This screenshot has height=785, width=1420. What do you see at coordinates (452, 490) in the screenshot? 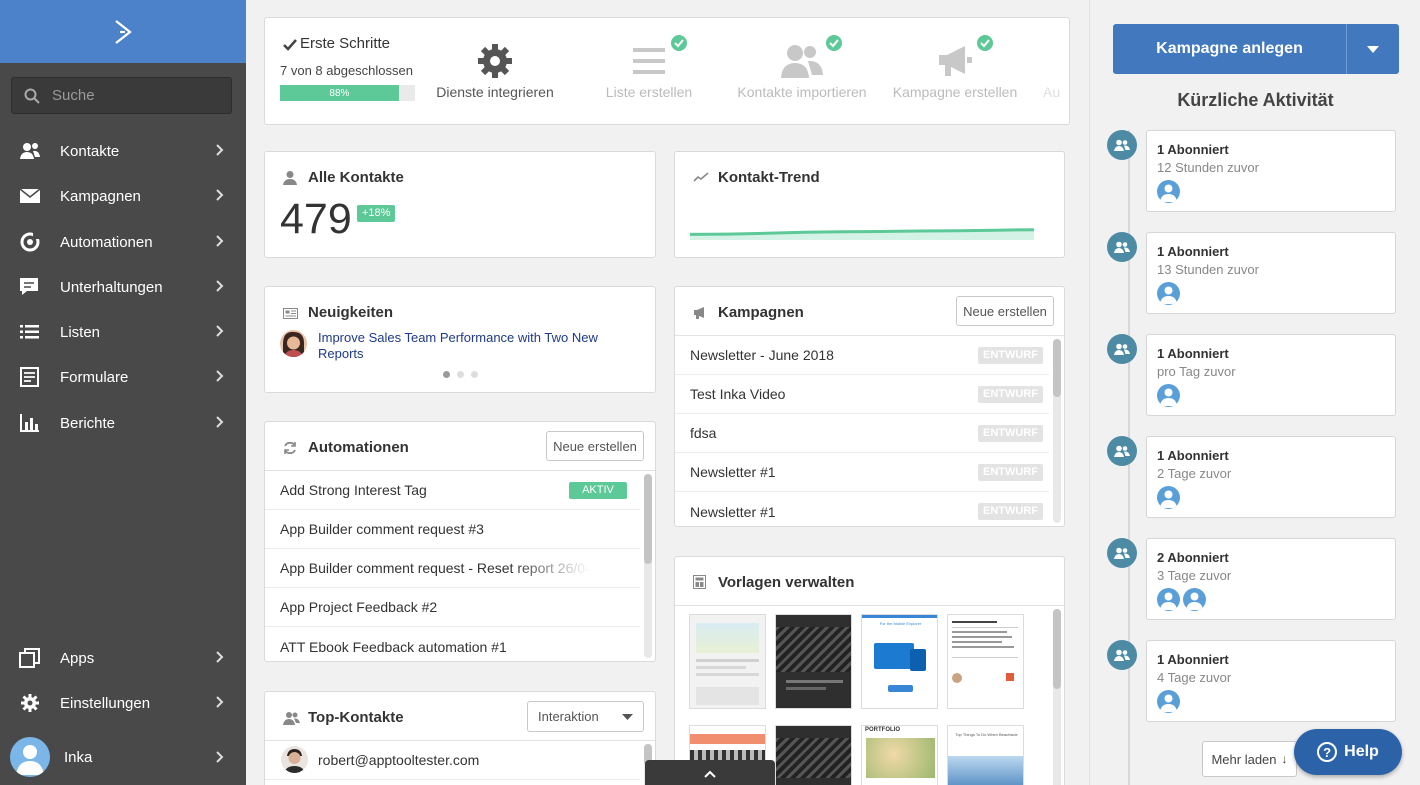
I see `automation-row: Add Strong Interest Tag AKTIV` at bounding box center [452, 490].